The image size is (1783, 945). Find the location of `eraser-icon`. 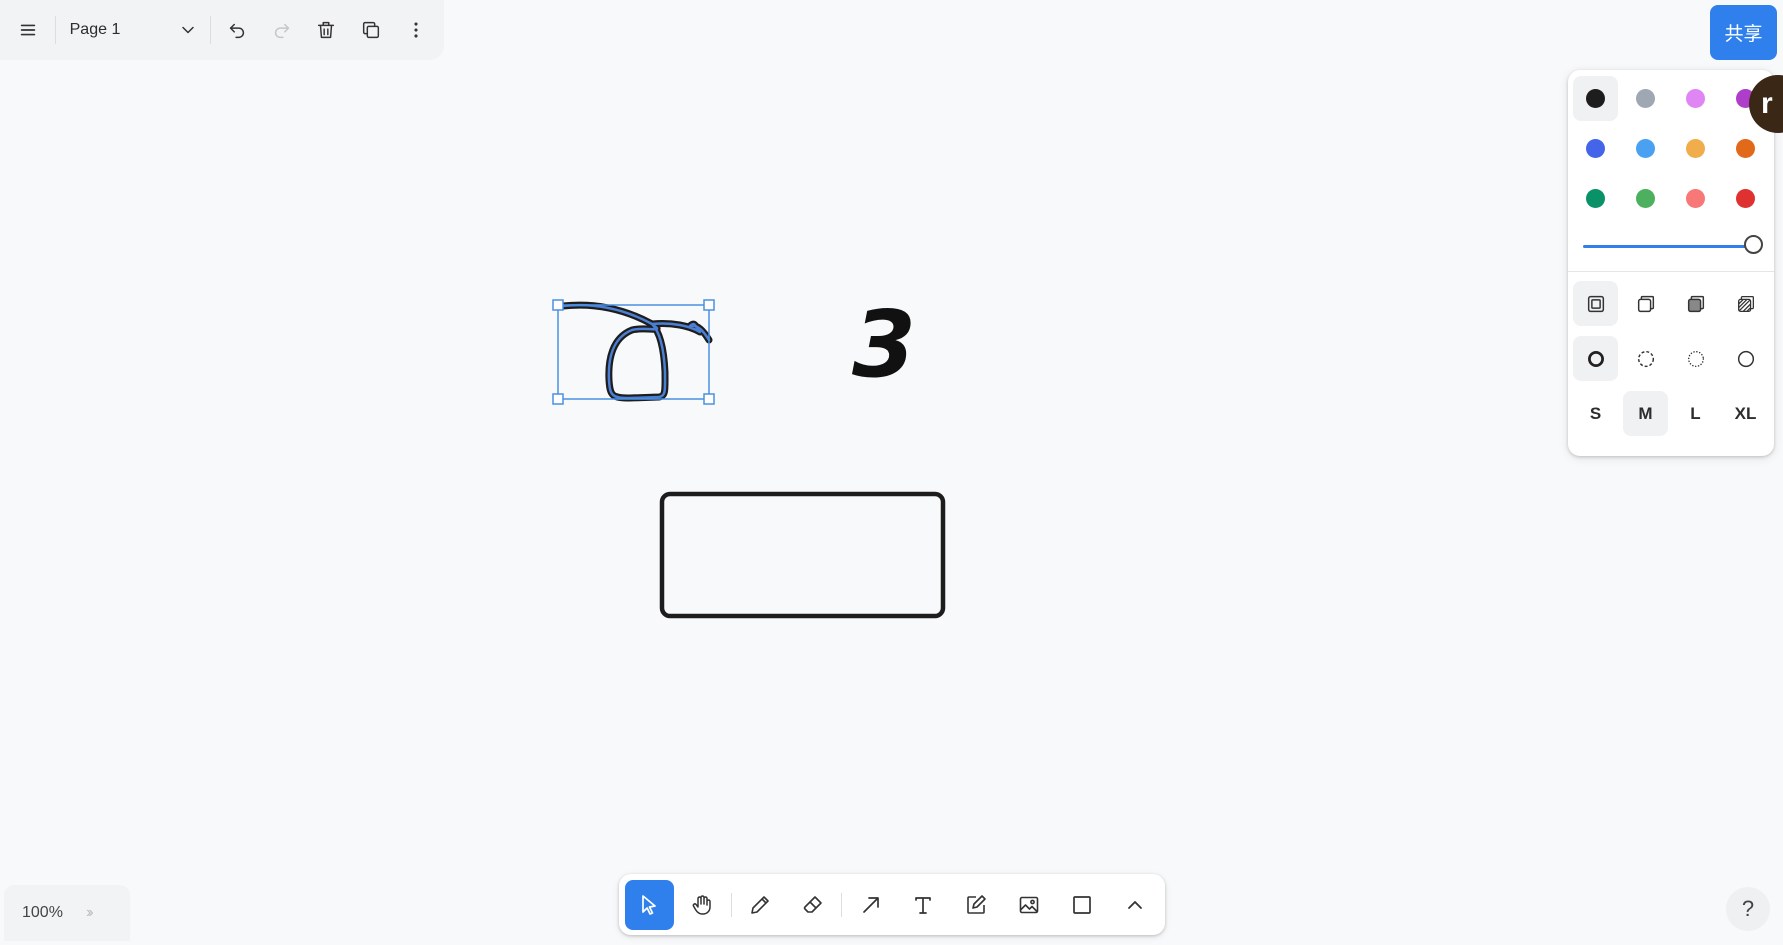

eraser-icon is located at coordinates (812, 904).